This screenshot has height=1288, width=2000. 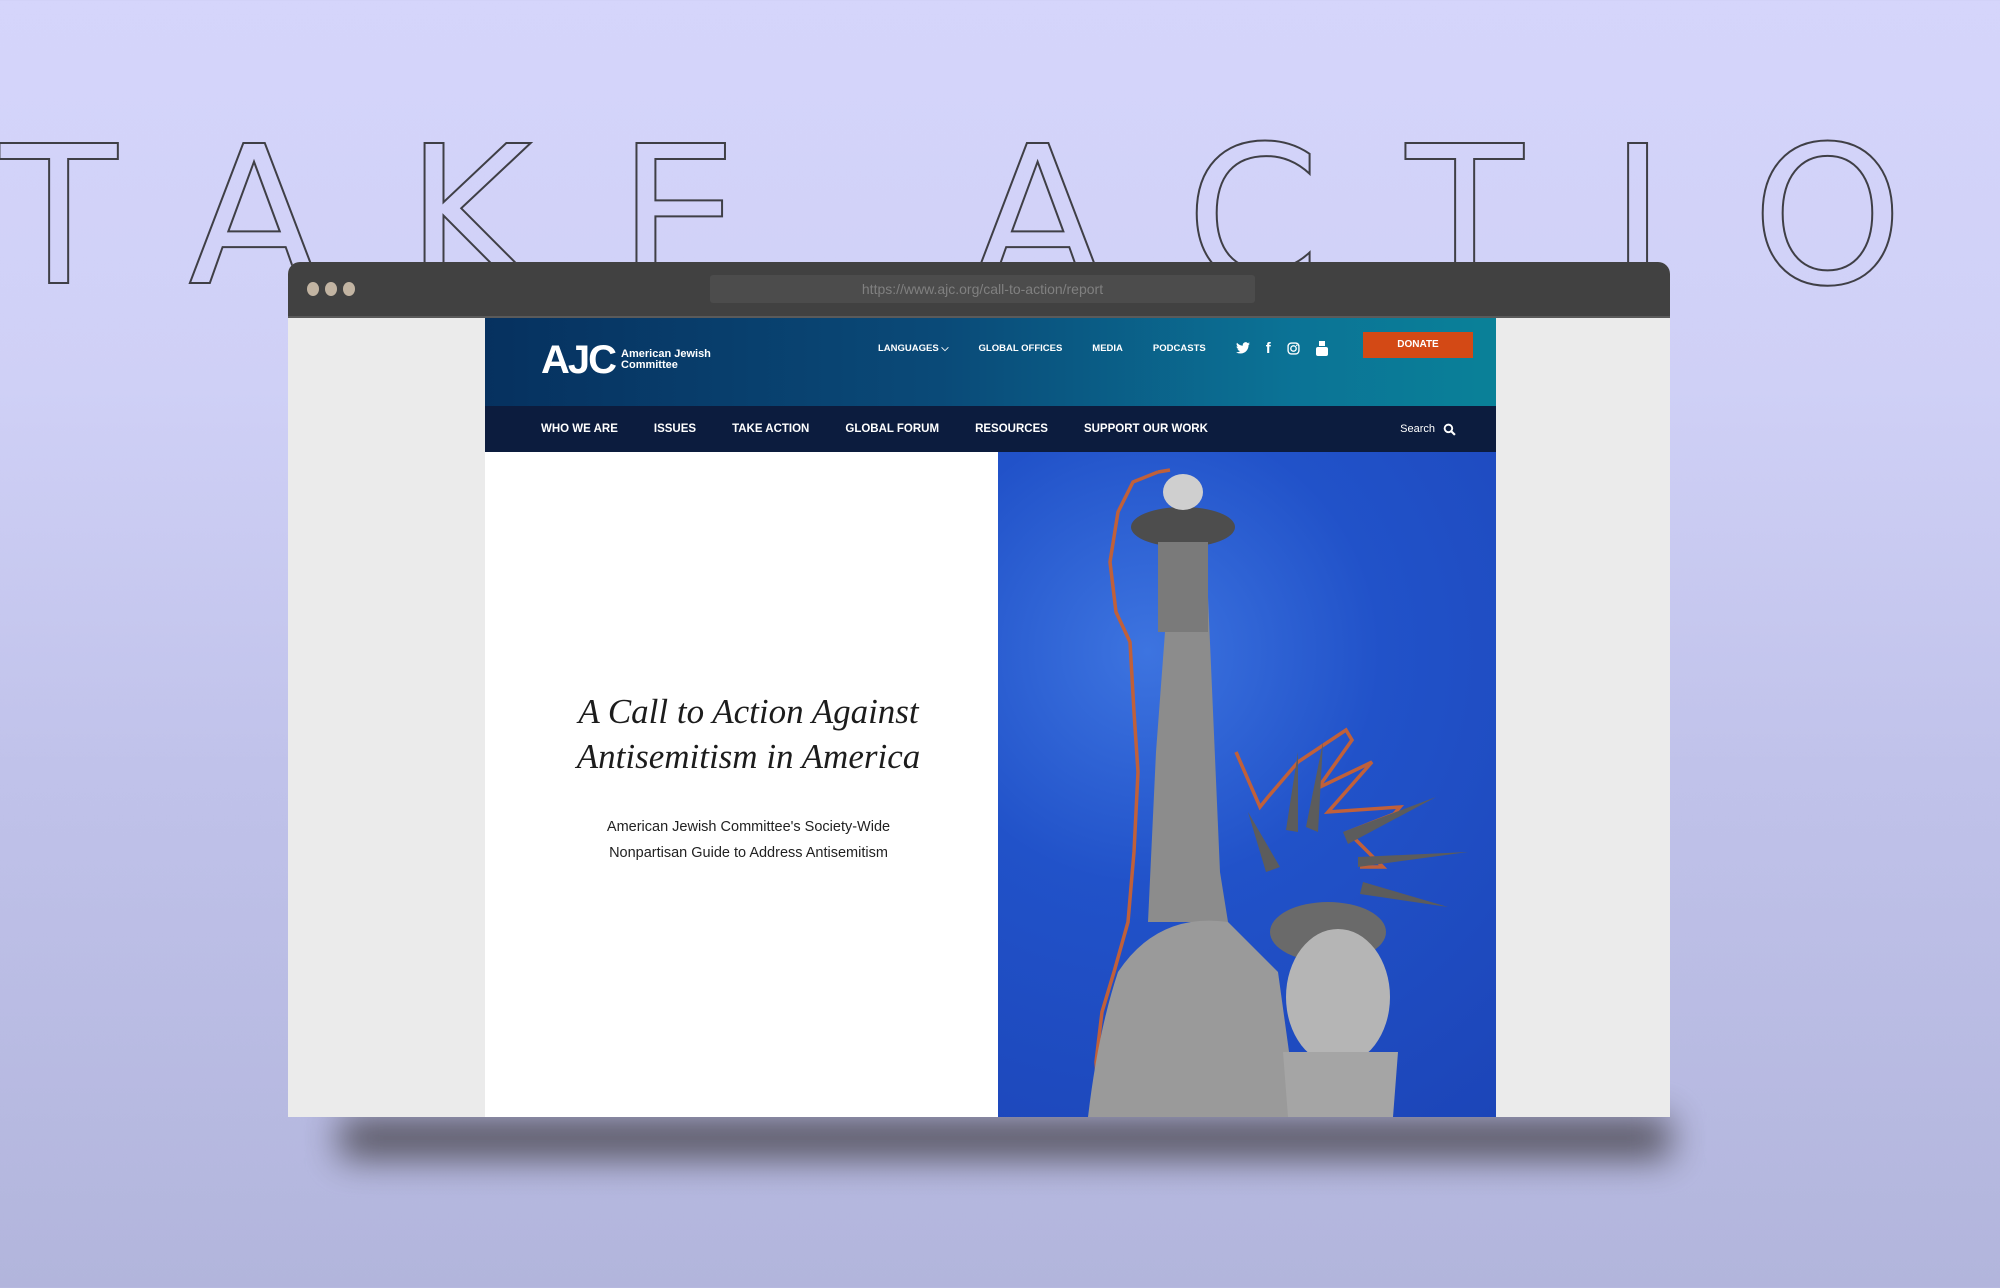 What do you see at coordinates (892, 429) in the screenshot?
I see `nav-global-forum: GLOBAL FORUM` at bounding box center [892, 429].